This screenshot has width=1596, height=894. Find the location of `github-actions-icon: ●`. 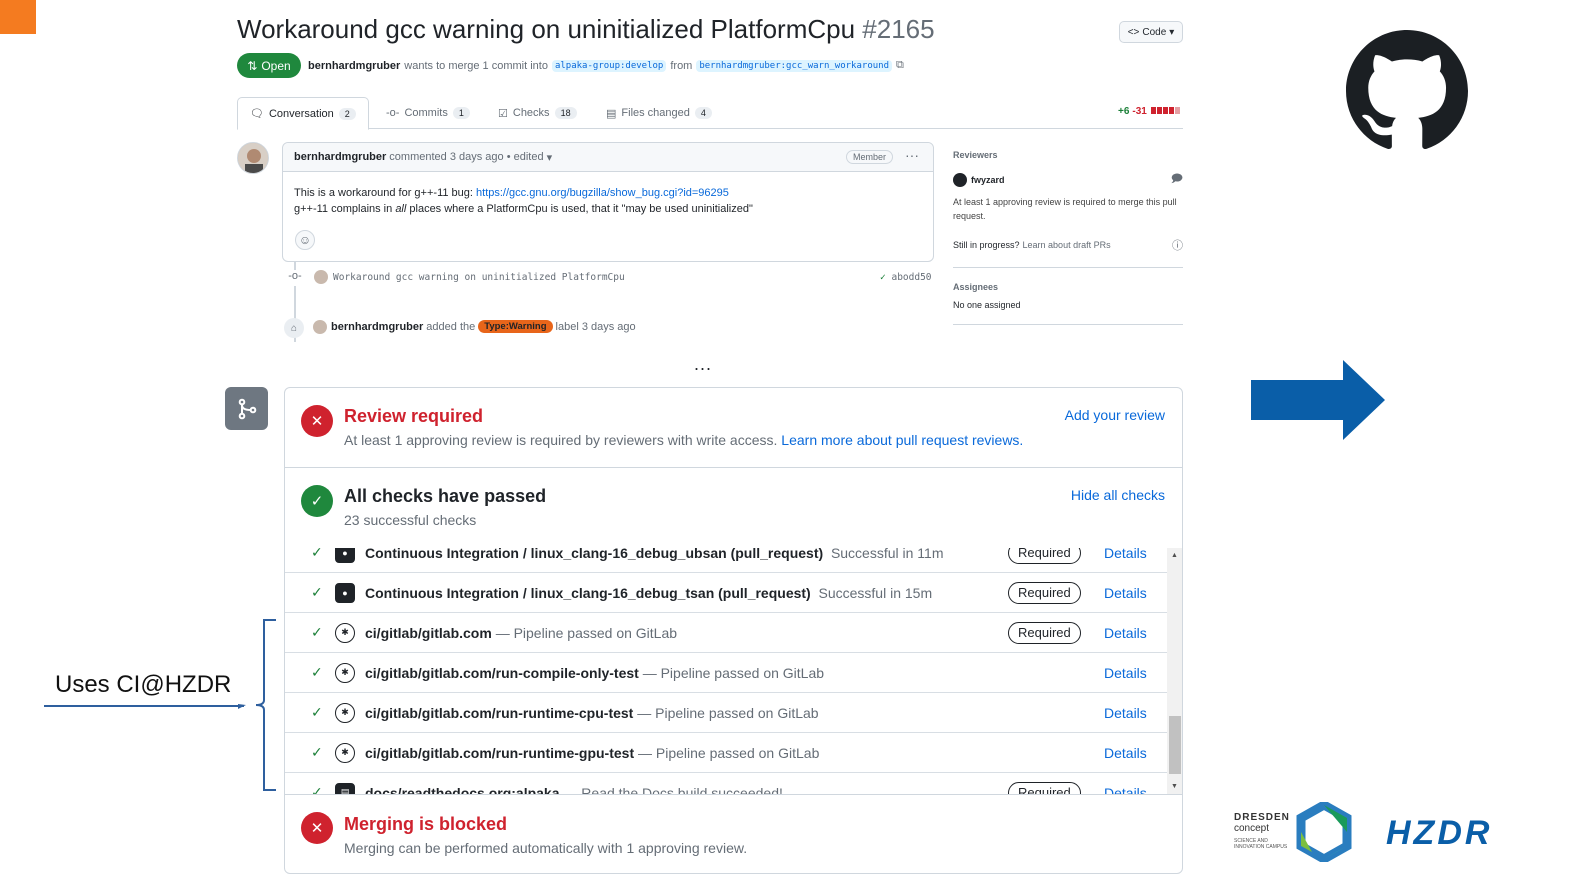

github-actions-icon: ● is located at coordinates (345, 555).